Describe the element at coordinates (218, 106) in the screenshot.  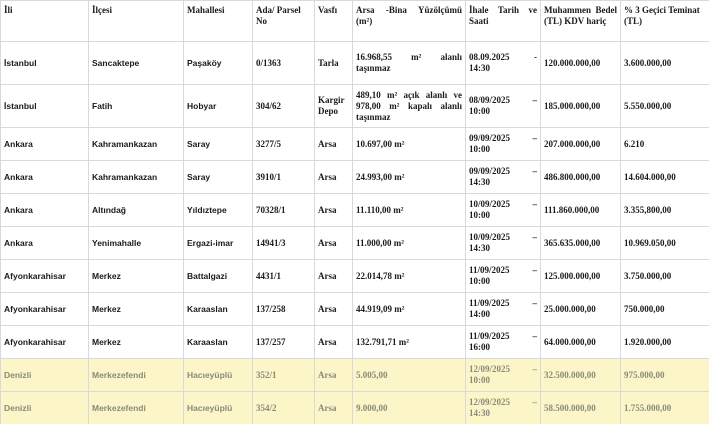
I see `cell-mahalle: Hobyar` at that location.